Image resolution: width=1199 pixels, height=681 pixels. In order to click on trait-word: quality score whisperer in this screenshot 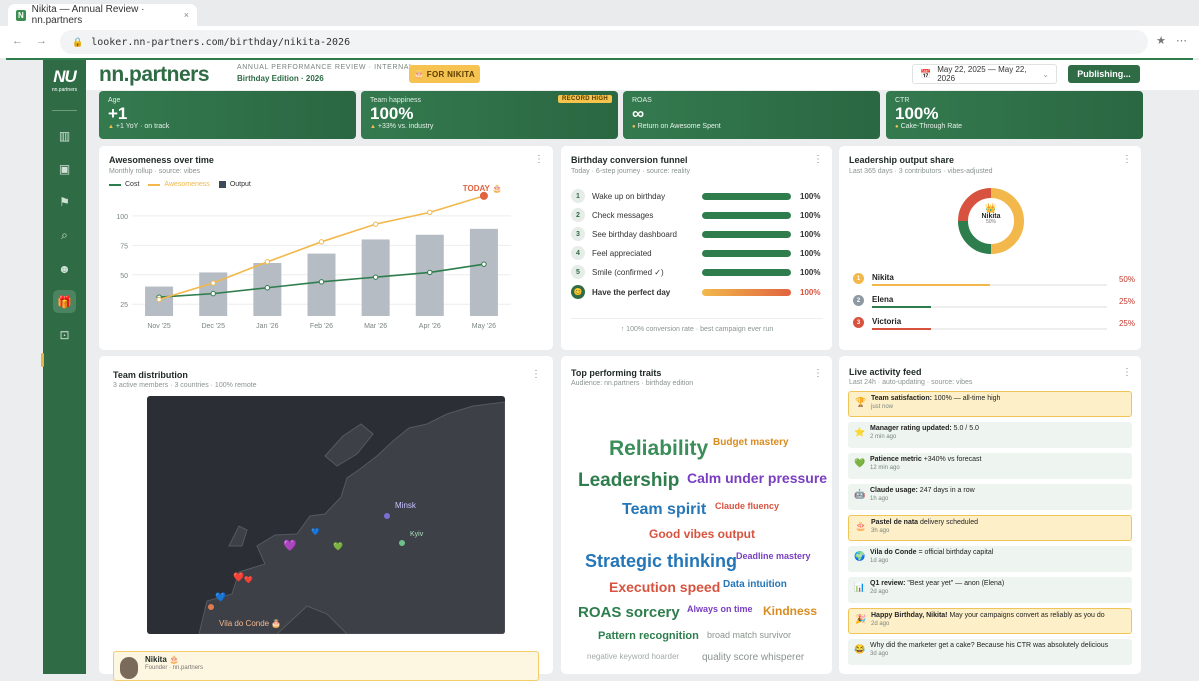, I will do `click(753, 658)`.